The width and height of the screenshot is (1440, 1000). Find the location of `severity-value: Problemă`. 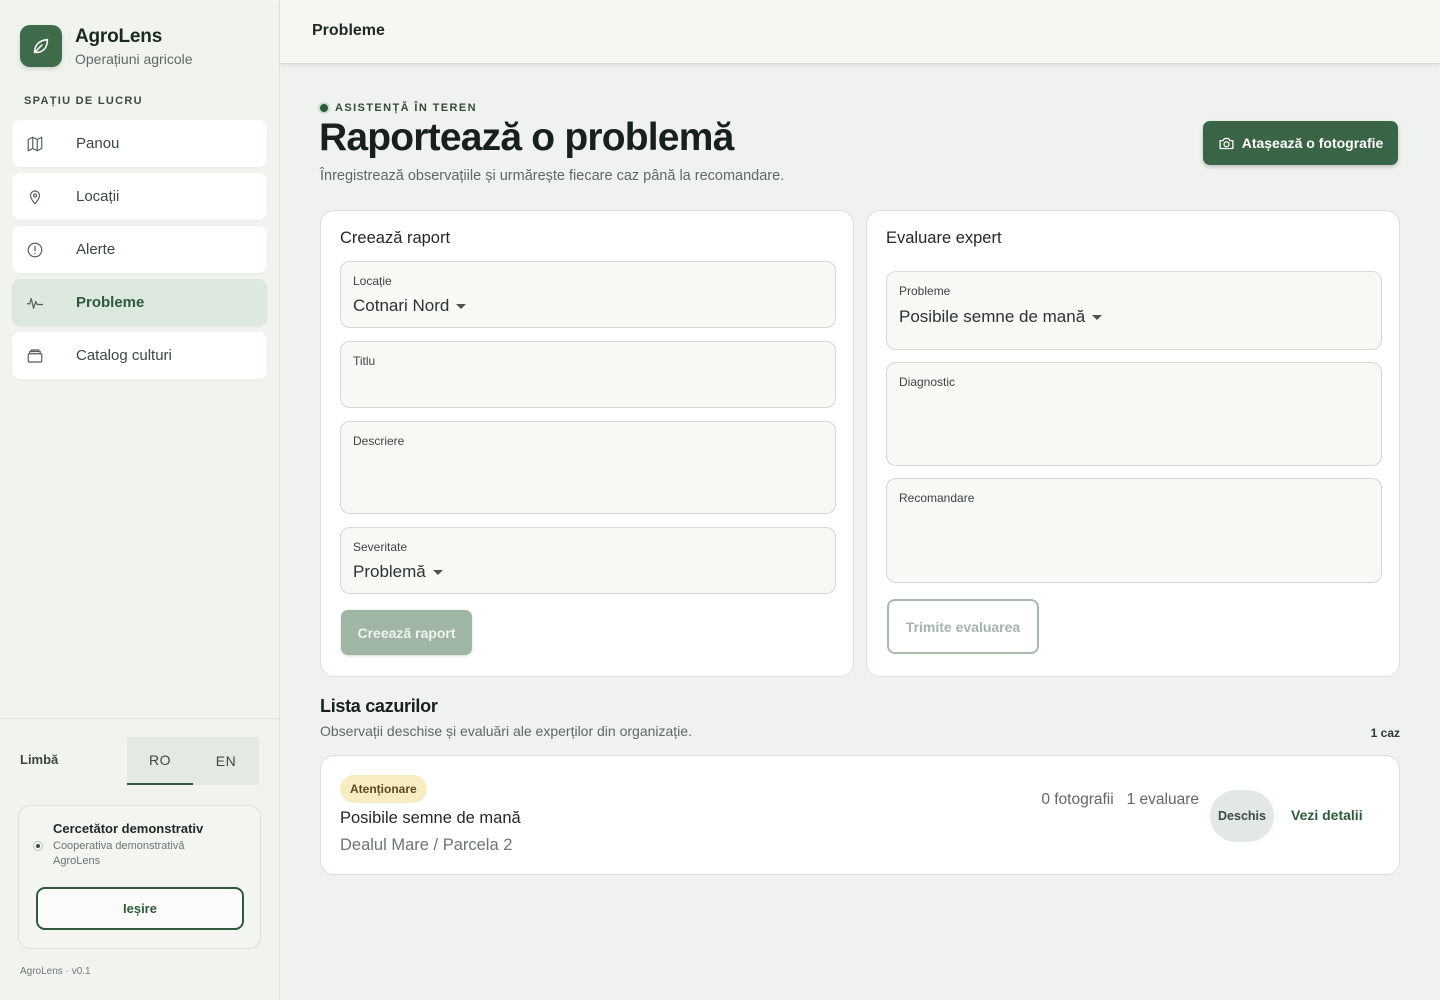

severity-value: Problemă is located at coordinates (389, 571).